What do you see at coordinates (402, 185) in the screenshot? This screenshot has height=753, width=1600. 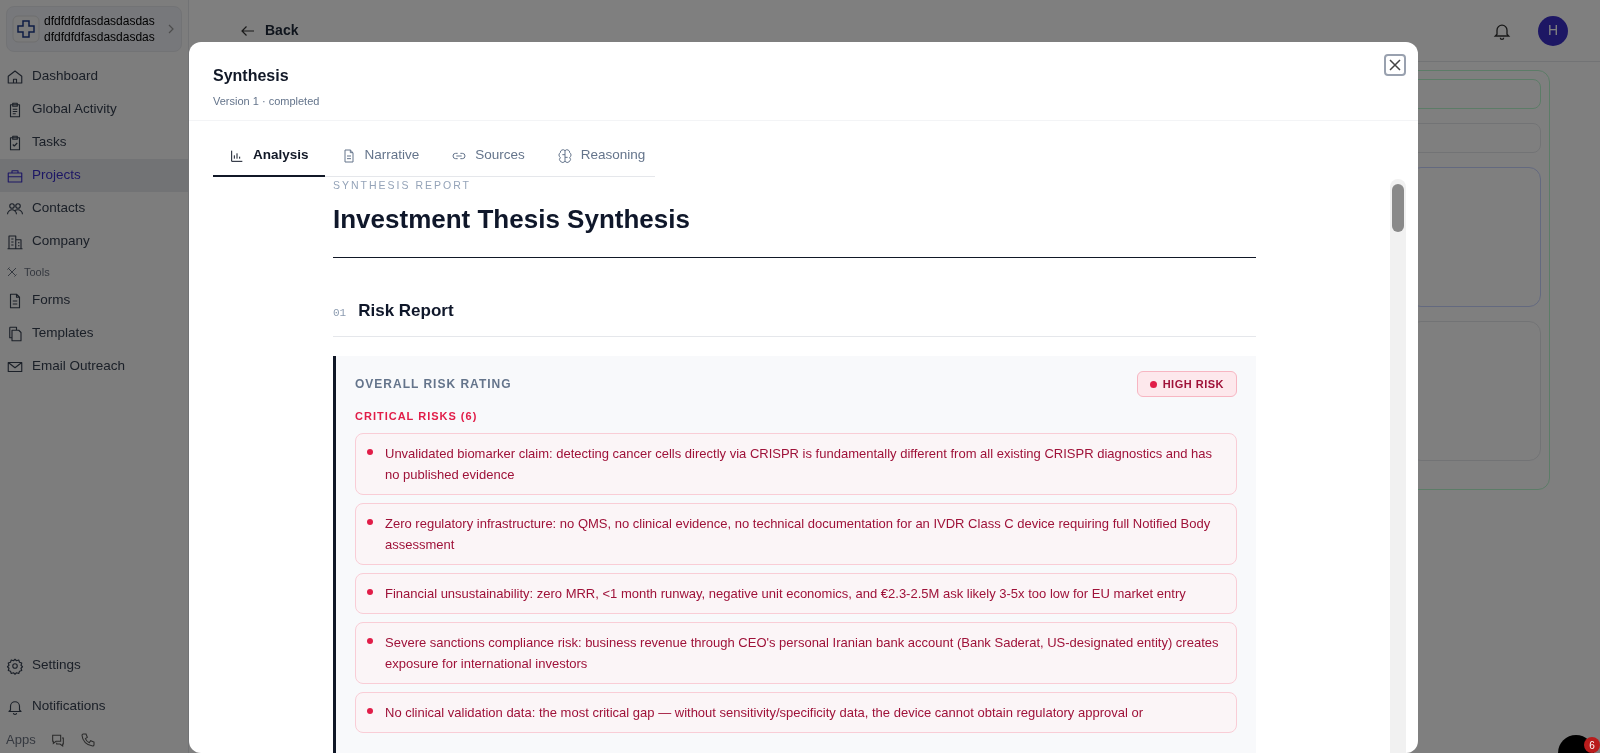 I see `report-eyebrow: SYNTHESIS REPORT` at bounding box center [402, 185].